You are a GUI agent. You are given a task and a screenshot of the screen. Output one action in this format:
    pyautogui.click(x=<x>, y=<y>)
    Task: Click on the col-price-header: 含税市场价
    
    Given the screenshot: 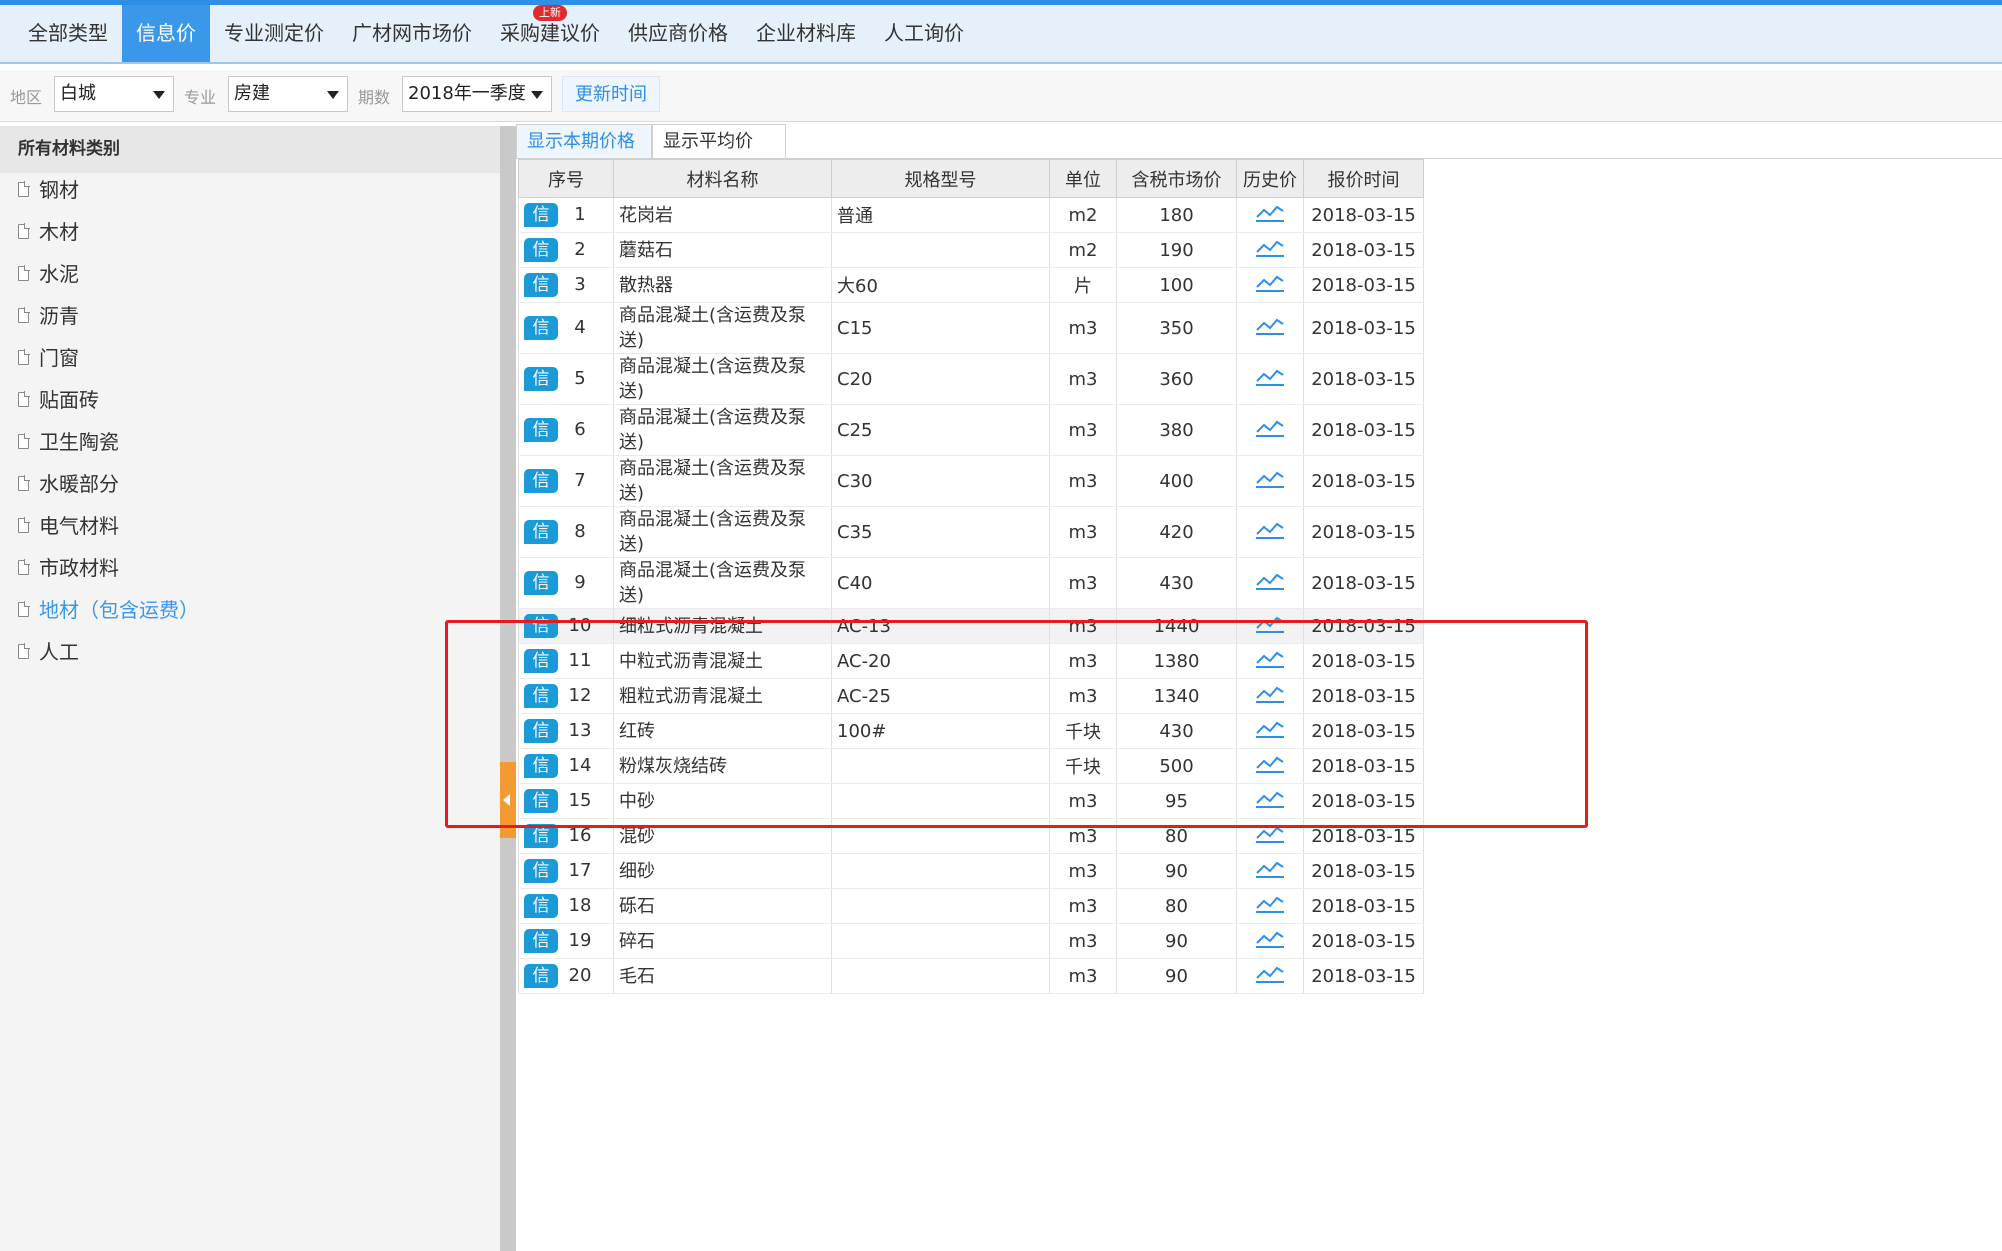 What is the action you would take?
    pyautogui.click(x=1176, y=178)
    